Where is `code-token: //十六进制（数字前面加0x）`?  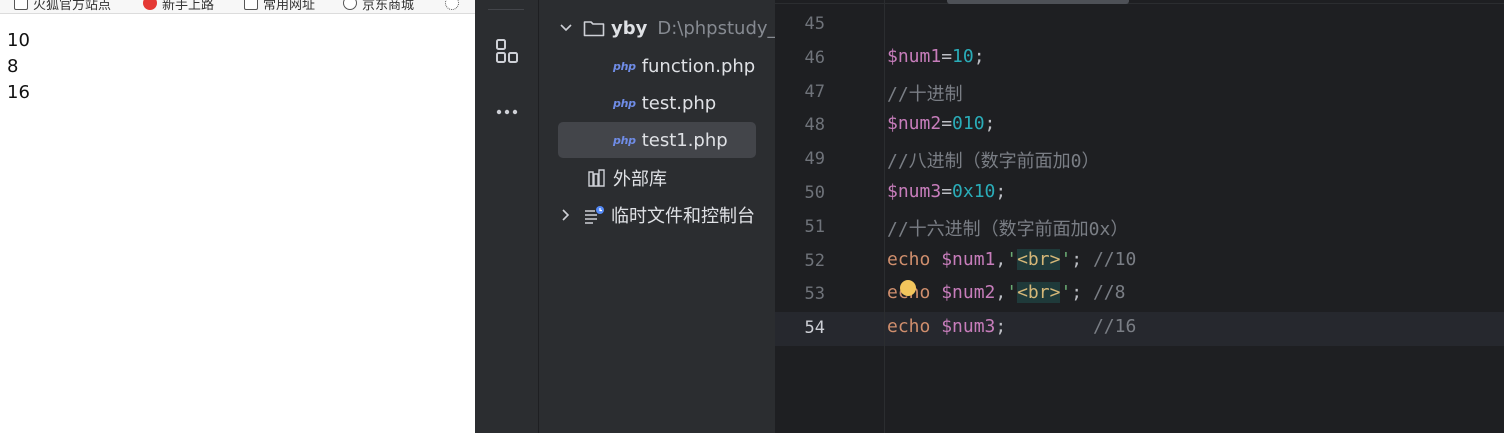 code-token: //十六进制（数字前面加0x） is located at coordinates (1008, 229).